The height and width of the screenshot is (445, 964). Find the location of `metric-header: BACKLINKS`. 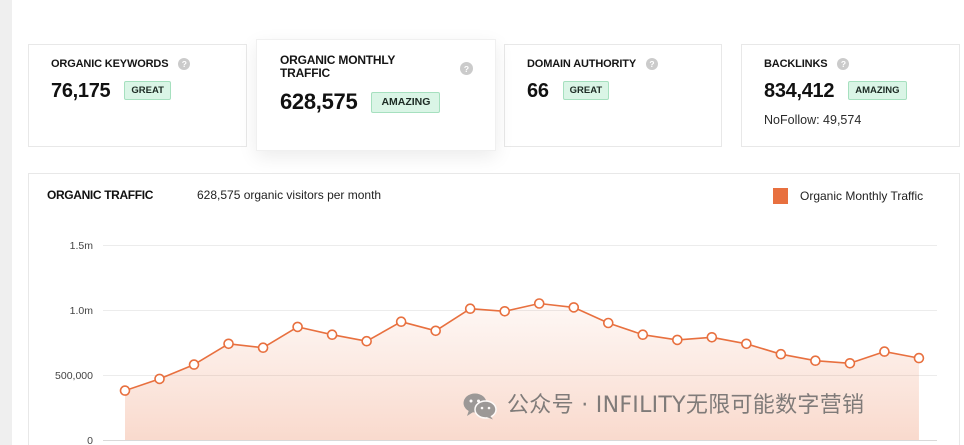

metric-header: BACKLINKS is located at coordinates (807, 64).